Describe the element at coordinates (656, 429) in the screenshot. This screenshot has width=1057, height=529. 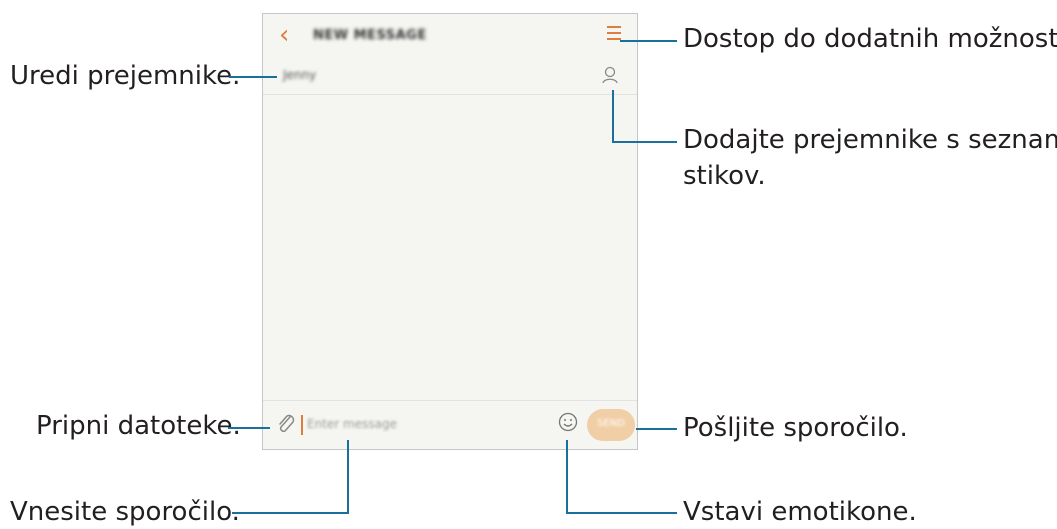
I see `leader-line-send` at that location.